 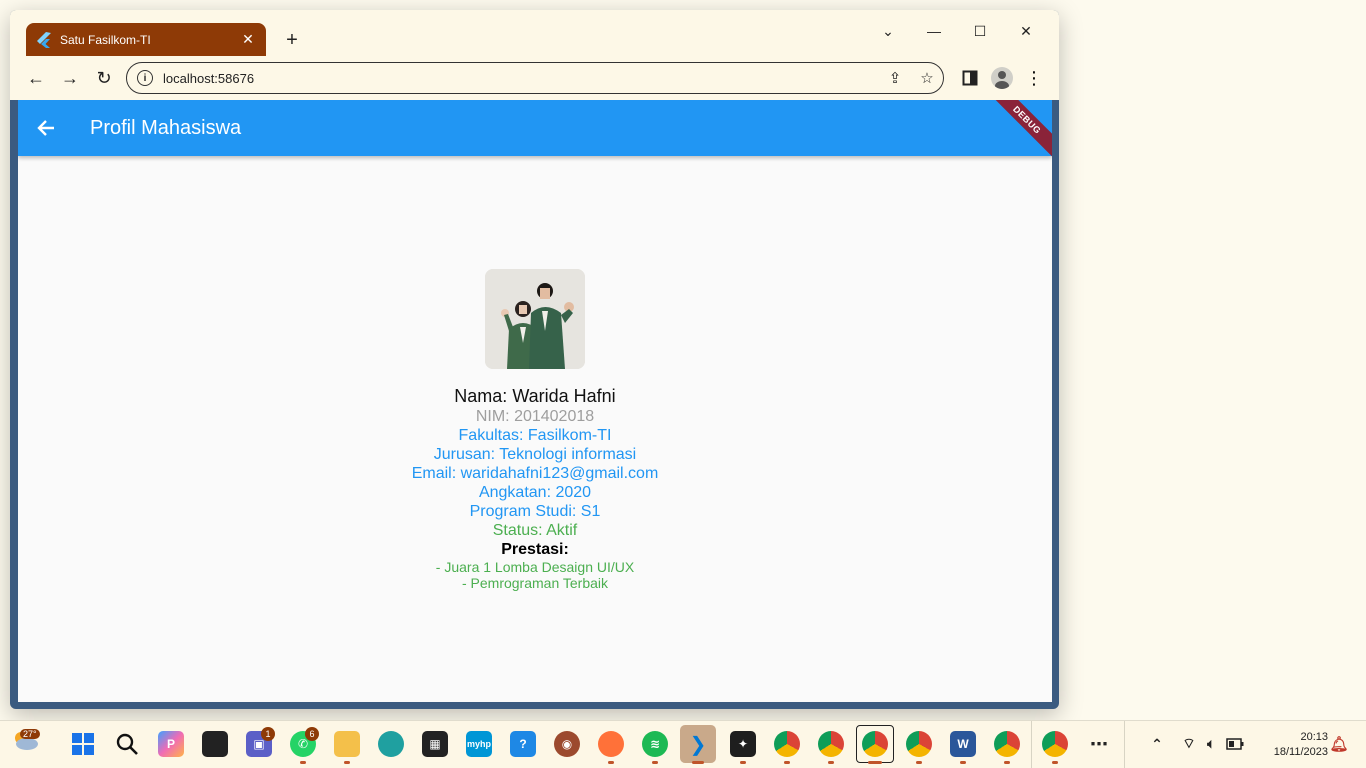 I want to click on firefox-icon, so click(x=611, y=744).